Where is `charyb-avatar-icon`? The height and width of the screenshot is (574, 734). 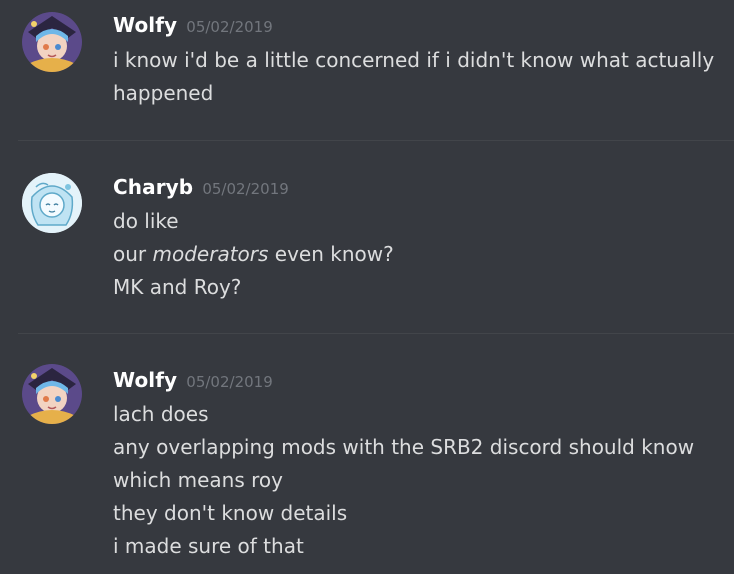
charyb-avatar-icon is located at coordinates (52, 203).